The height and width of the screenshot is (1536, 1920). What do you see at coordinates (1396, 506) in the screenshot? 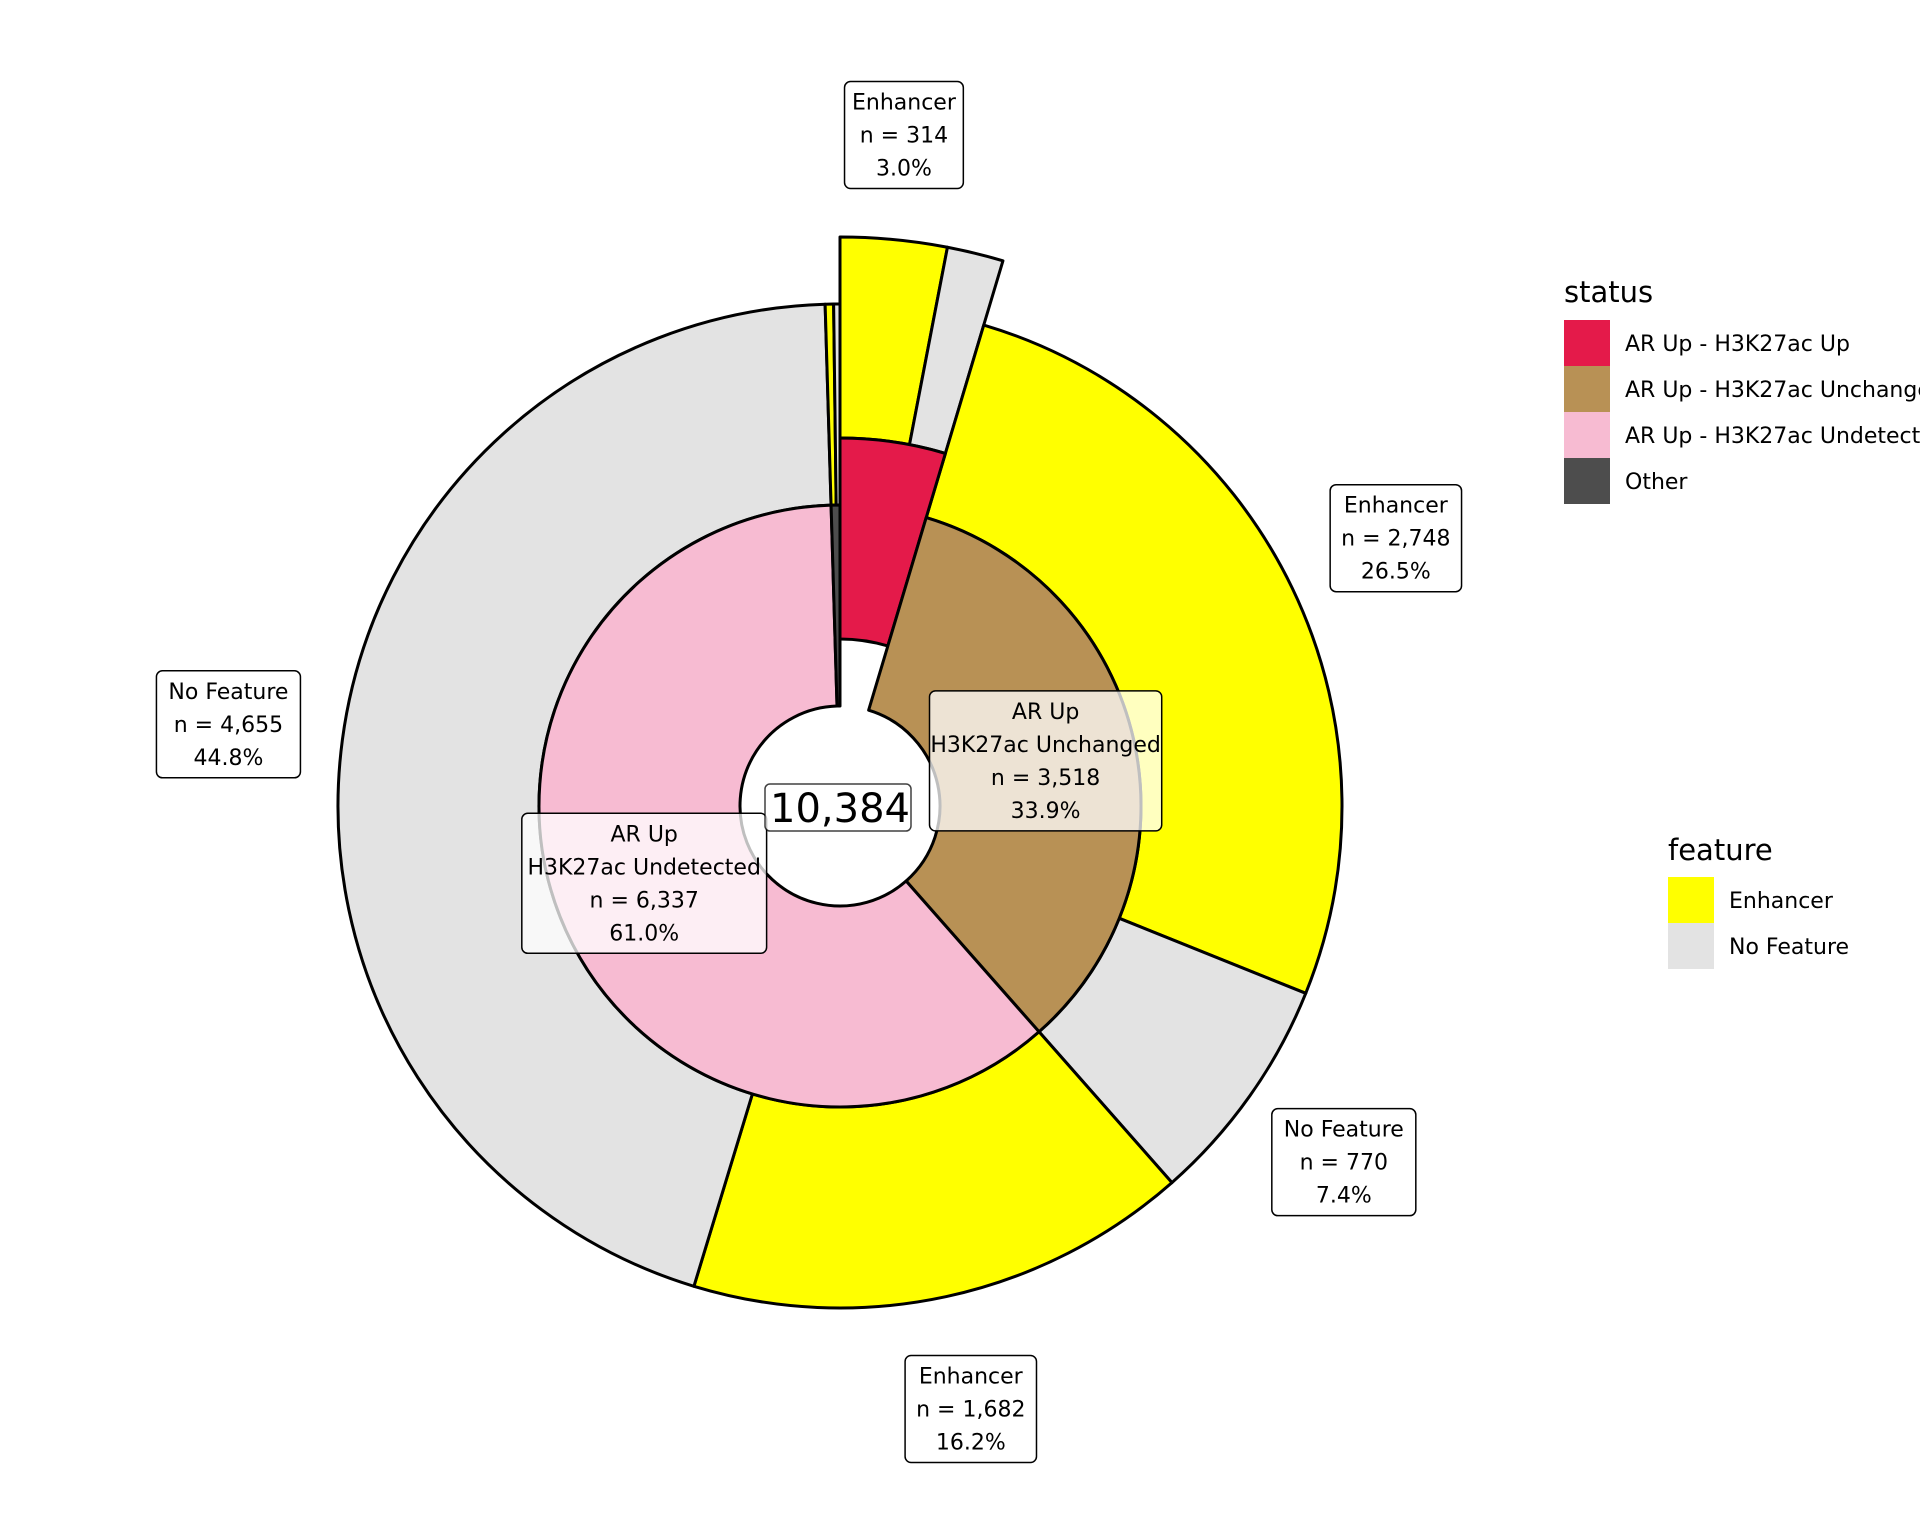
I see `label-unchanged-enhancer-line: Enhancer` at bounding box center [1396, 506].